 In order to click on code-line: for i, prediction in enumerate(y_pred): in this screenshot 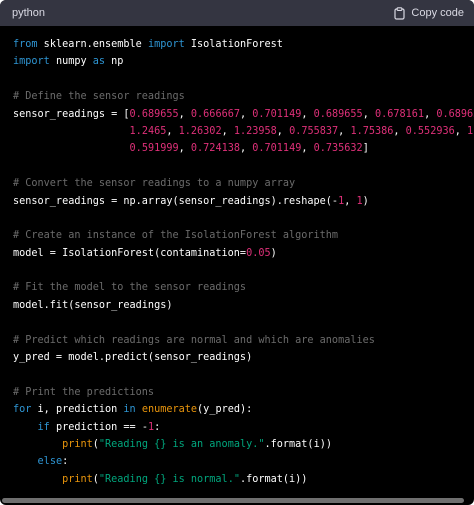, I will do `click(243, 409)`.